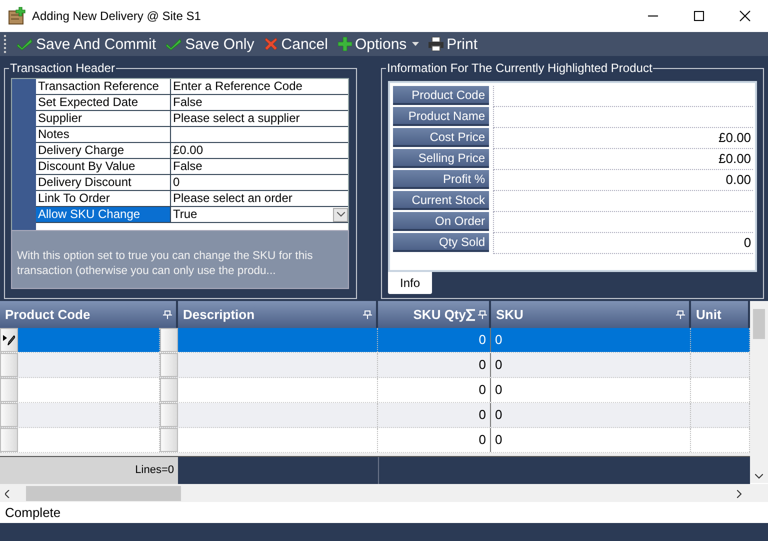 This screenshot has width=768, height=541. Describe the element at coordinates (17, 16) in the screenshot. I see `app-icon` at that location.